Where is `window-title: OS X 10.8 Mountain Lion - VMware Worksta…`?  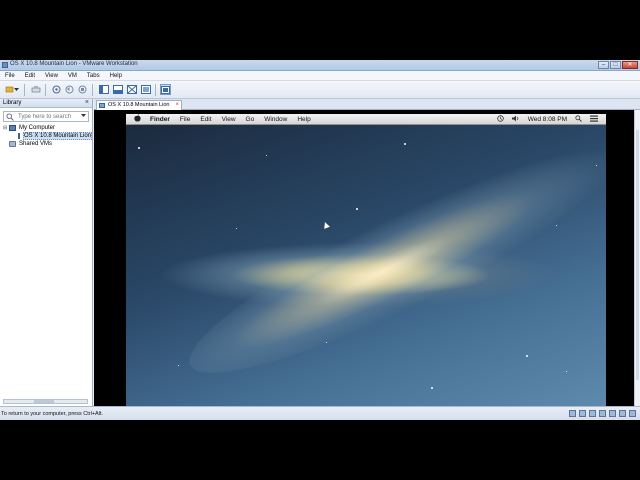 window-title: OS X 10.8 Mountain Lion - VMware Worksta… is located at coordinates (74, 64).